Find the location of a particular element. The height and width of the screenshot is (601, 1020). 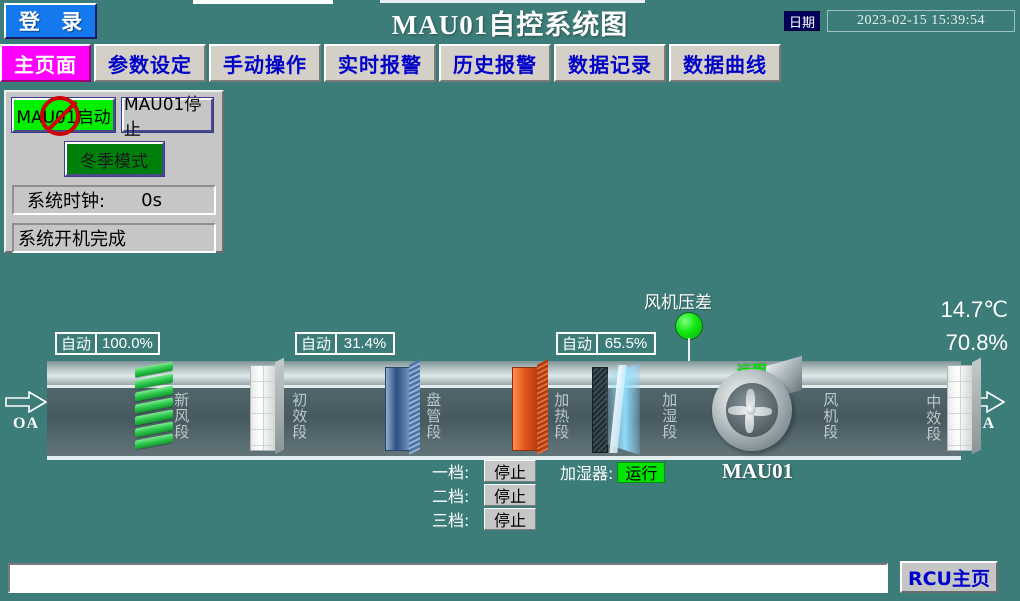

fan-stage-status-list: 一档: 停止 二档: 停止 三档: 停止 is located at coordinates (484, 496).